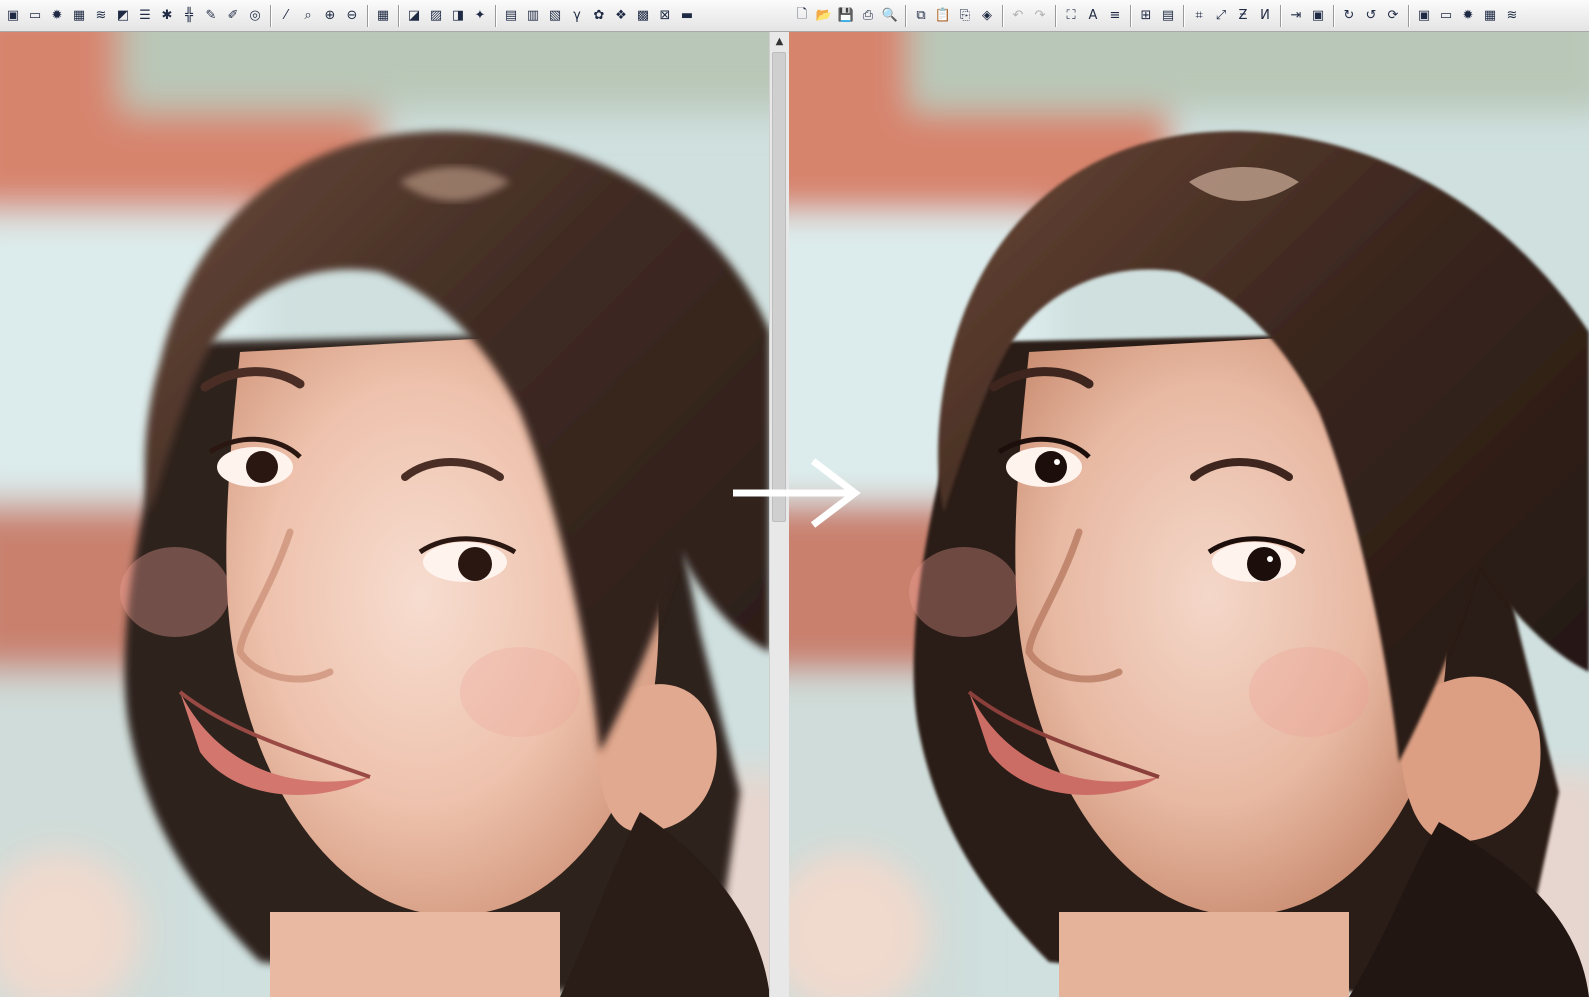 Image resolution: width=1589 pixels, height=997 pixels. I want to click on paste-special-icon: ⎘, so click(965, 16).